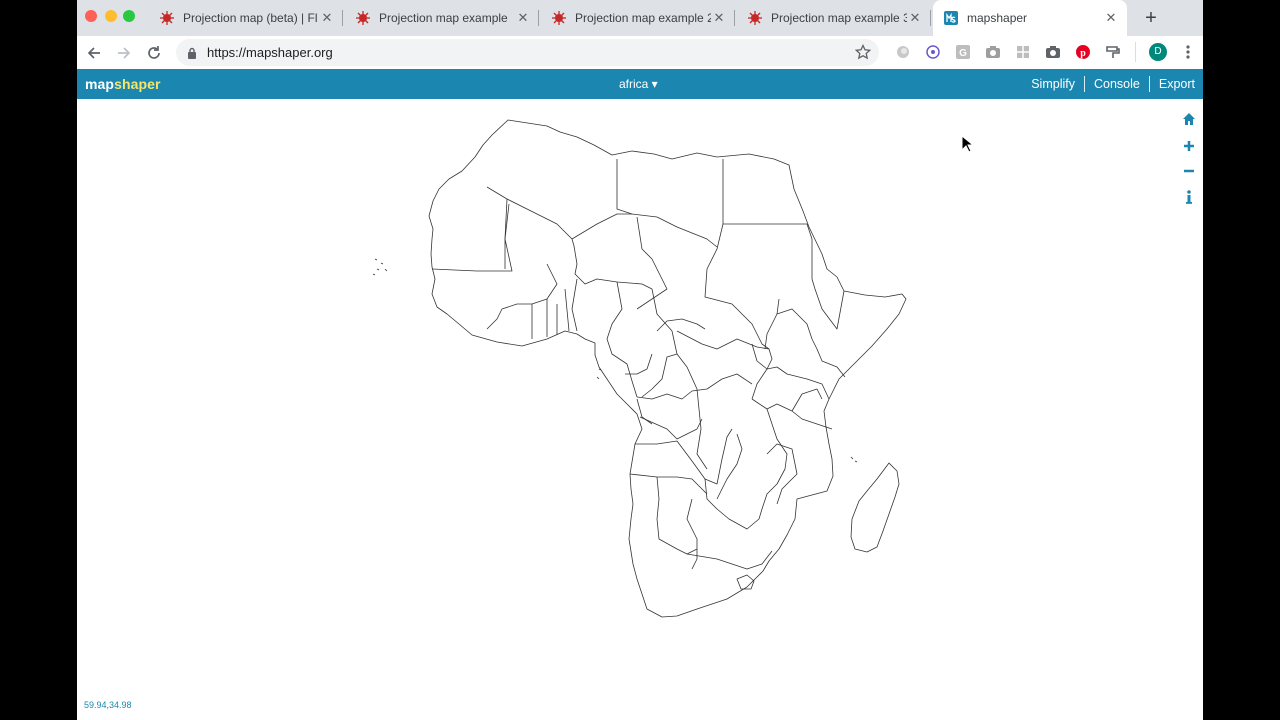  Describe the element at coordinates (270, 52) in the screenshot. I see `url-text: https://mapshaper.org` at that location.